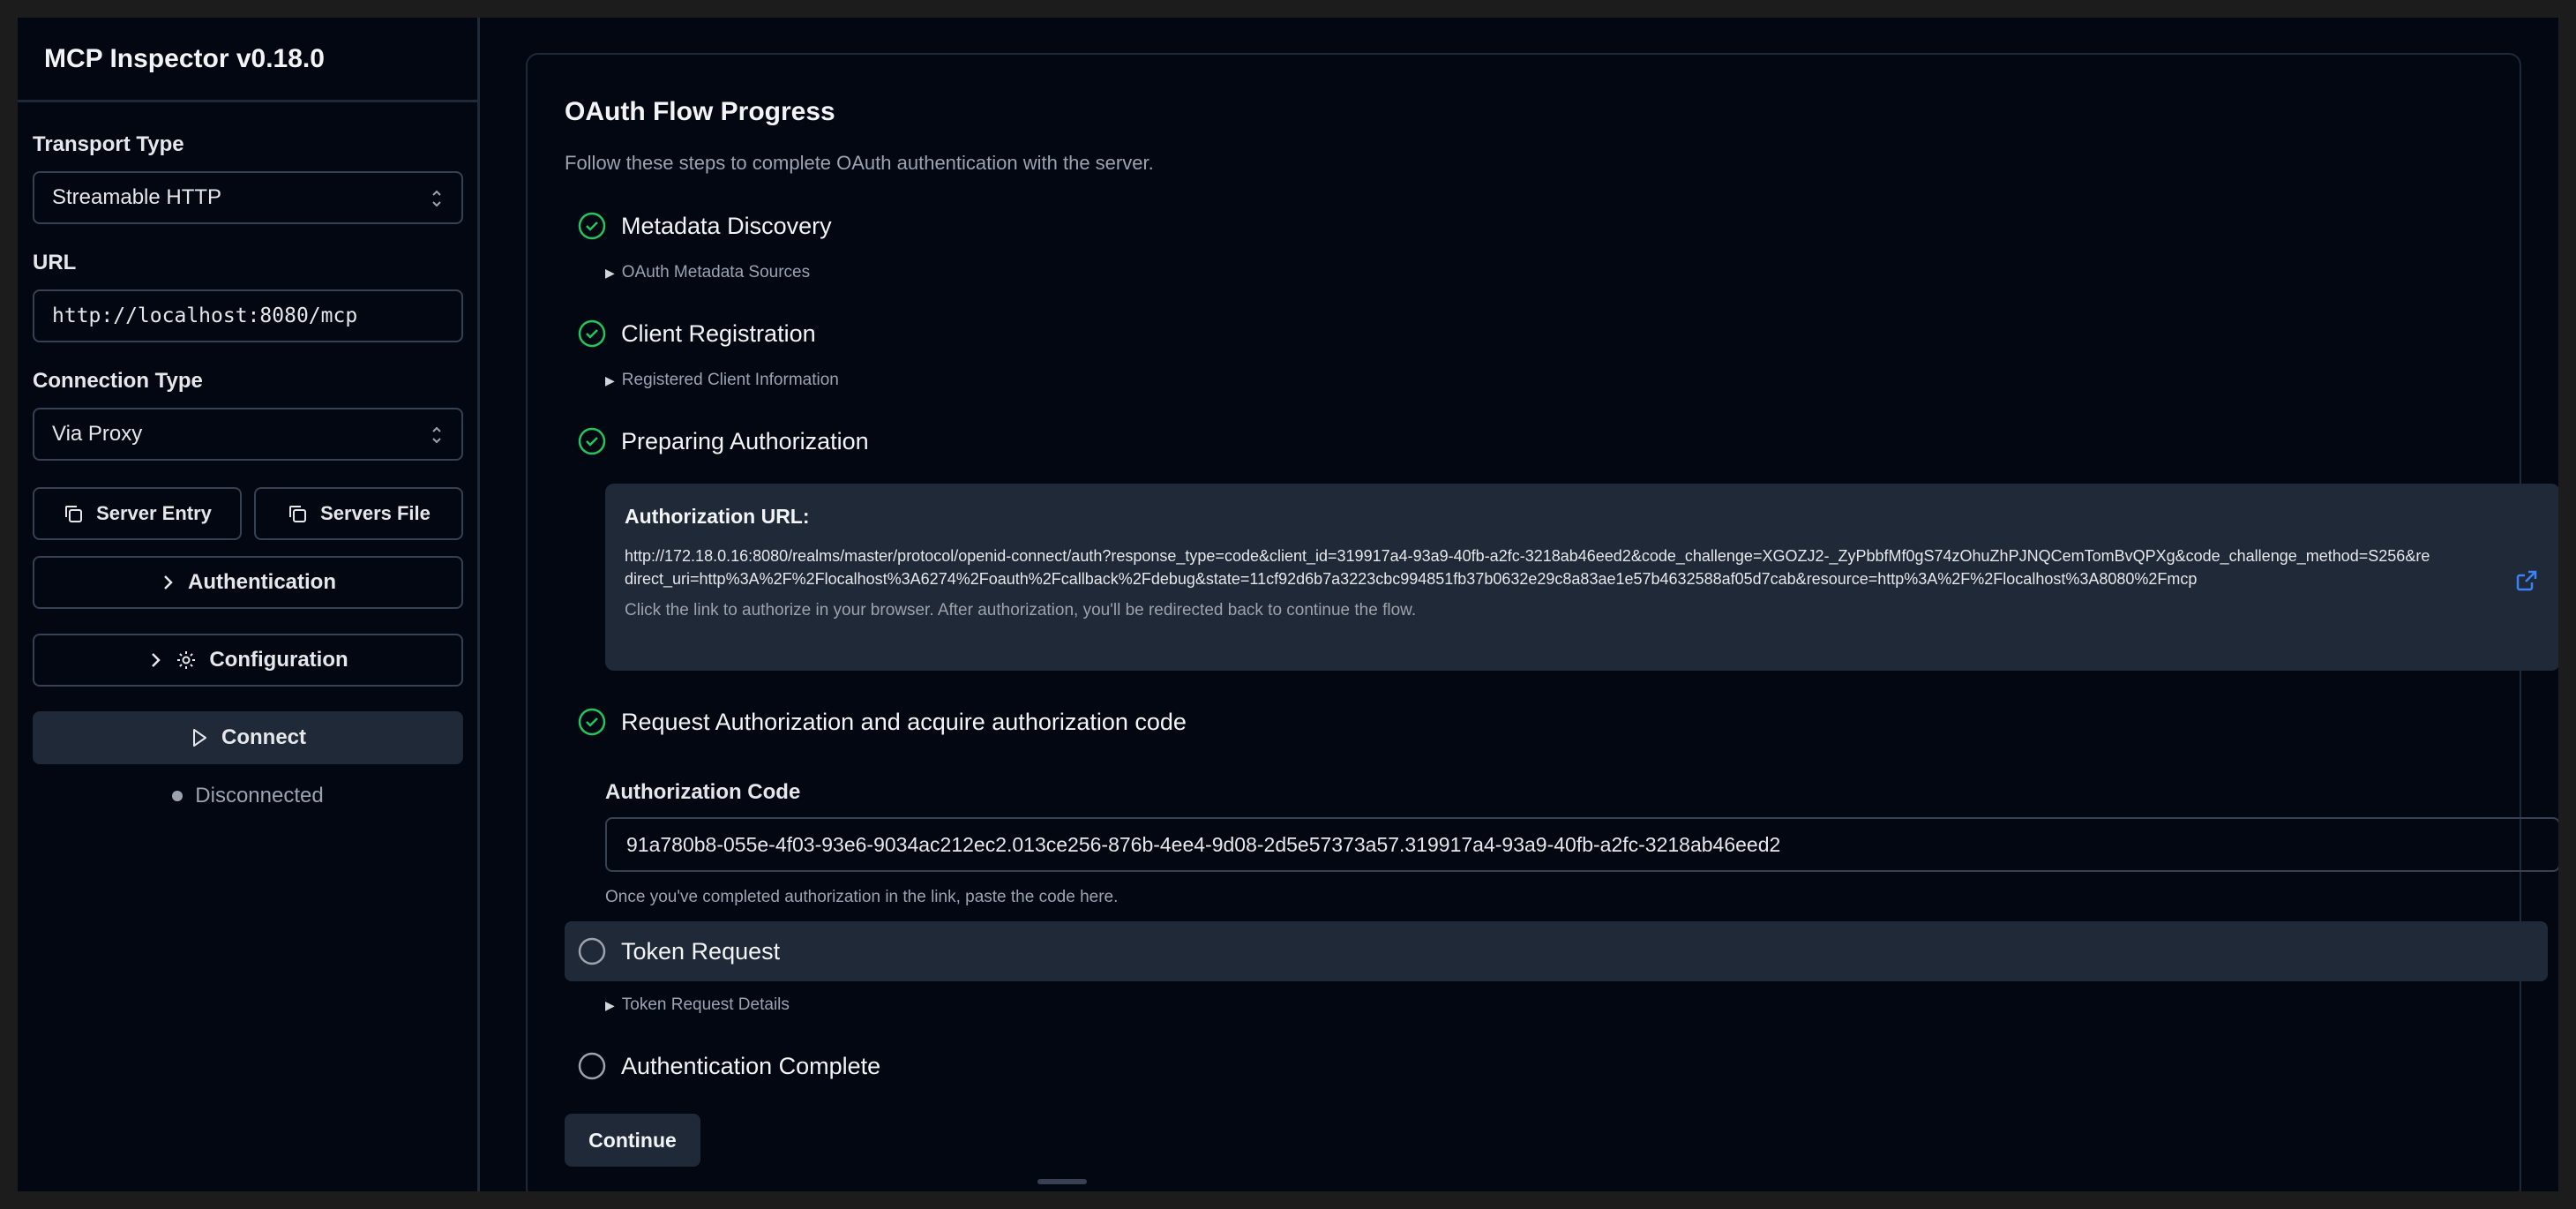 Image resolution: width=2576 pixels, height=1209 pixels. Describe the element at coordinates (137, 197) in the screenshot. I see `transport-type-value: Streamable HTTP` at that location.